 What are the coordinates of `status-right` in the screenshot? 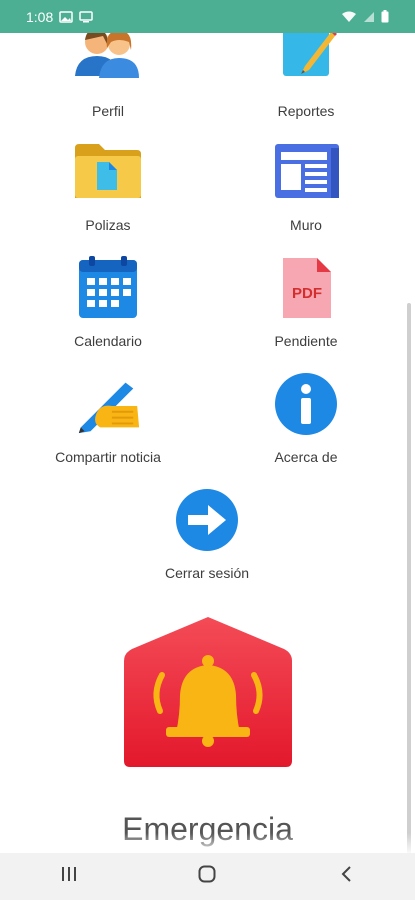 It's located at (365, 16).